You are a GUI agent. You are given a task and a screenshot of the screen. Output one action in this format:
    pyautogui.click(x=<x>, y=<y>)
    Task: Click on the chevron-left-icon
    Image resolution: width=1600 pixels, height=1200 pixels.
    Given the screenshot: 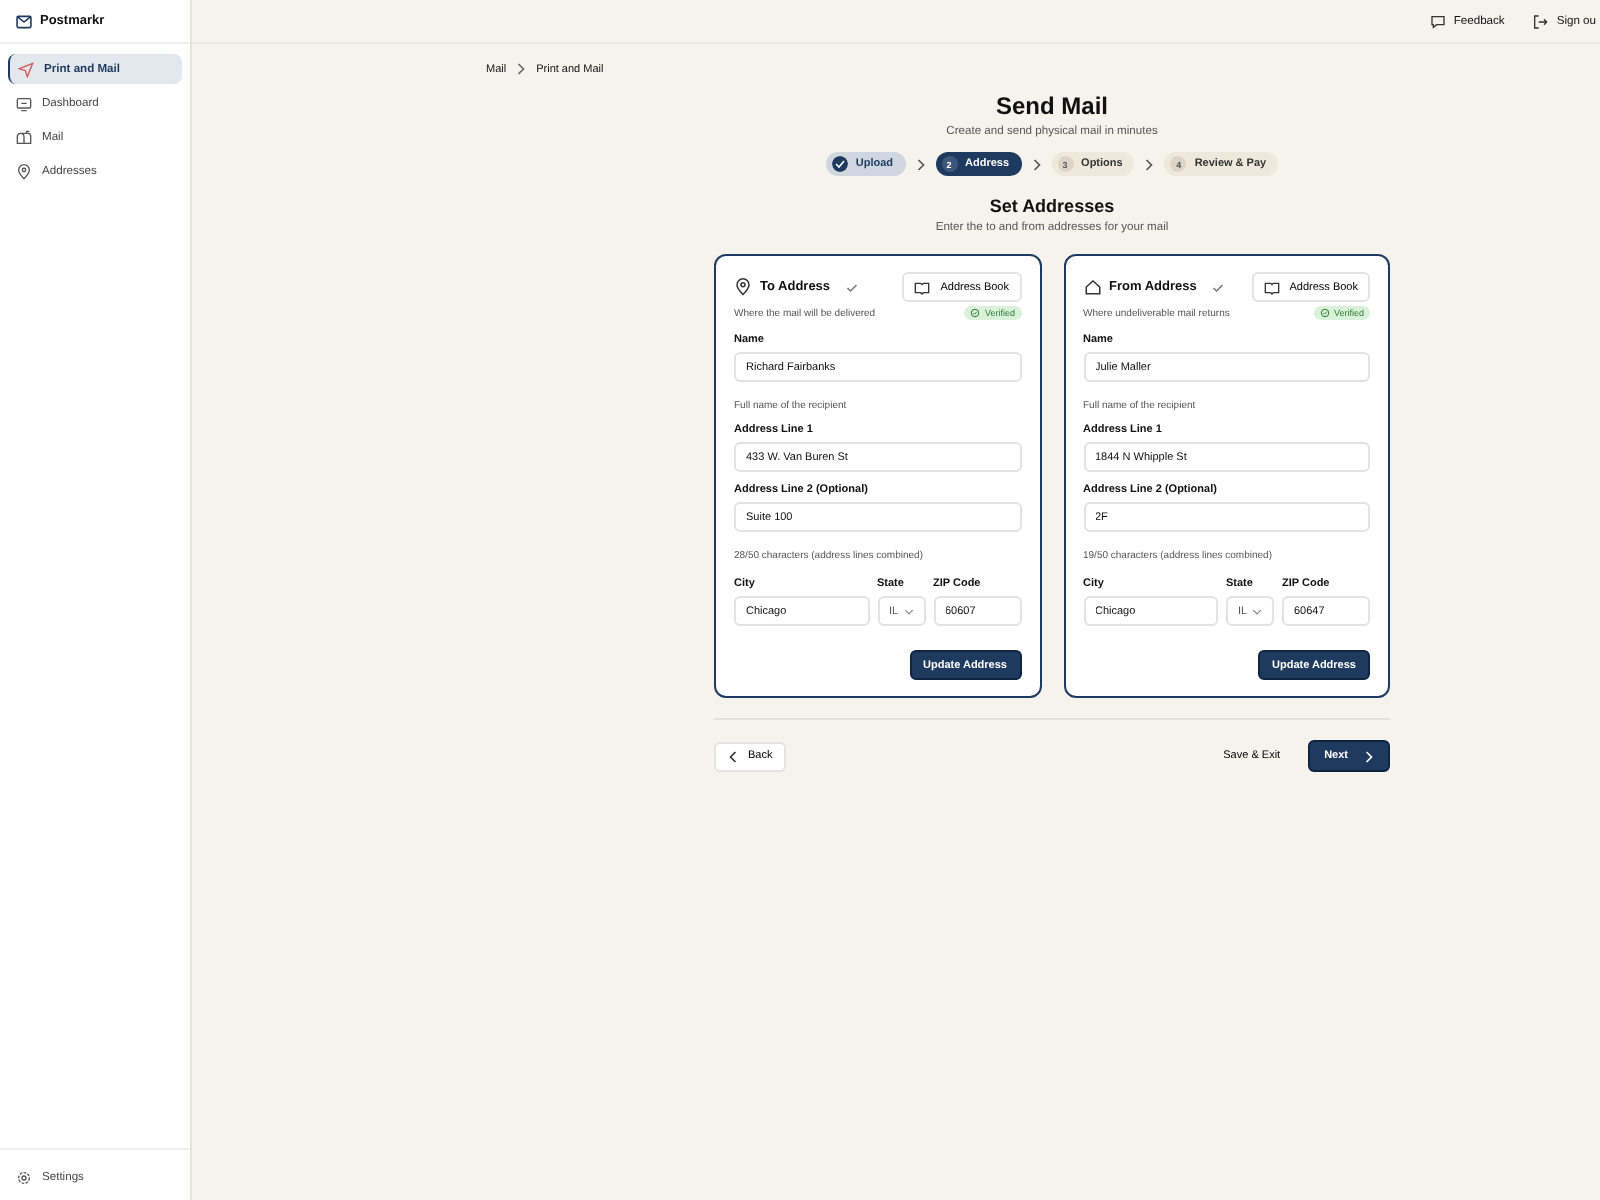 What is the action you would take?
    pyautogui.click(x=733, y=756)
    